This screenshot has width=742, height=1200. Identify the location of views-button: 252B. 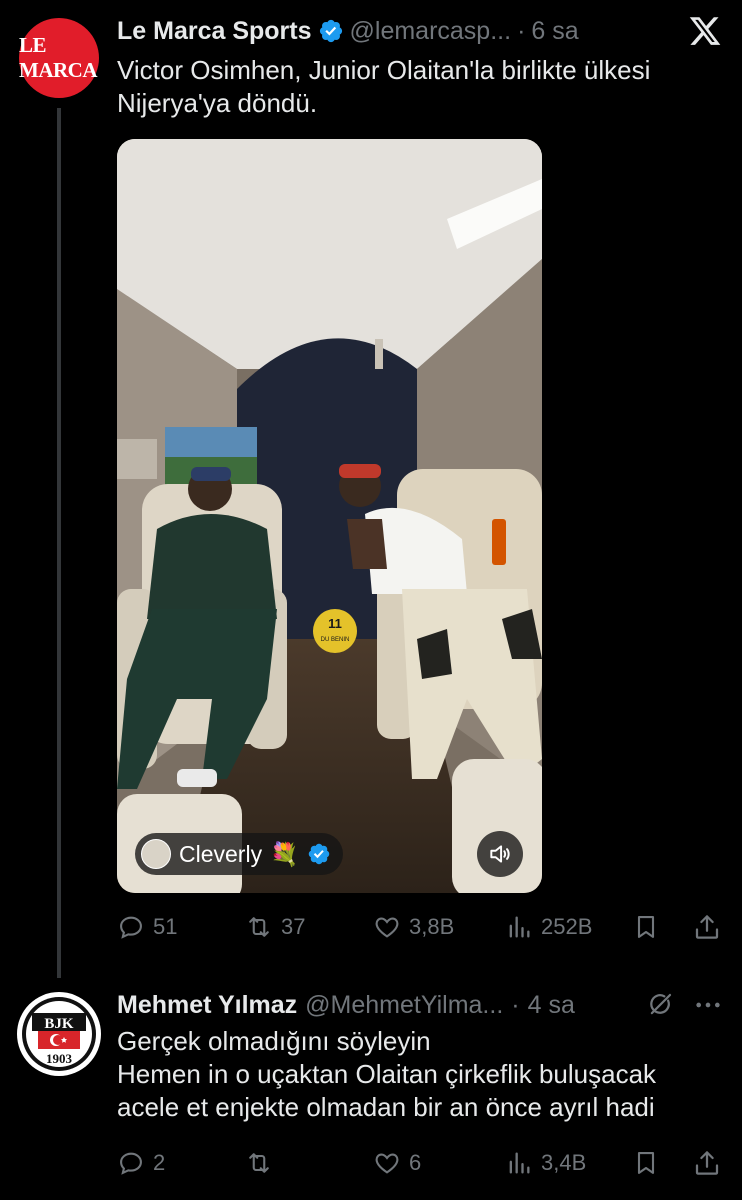
(548, 927).